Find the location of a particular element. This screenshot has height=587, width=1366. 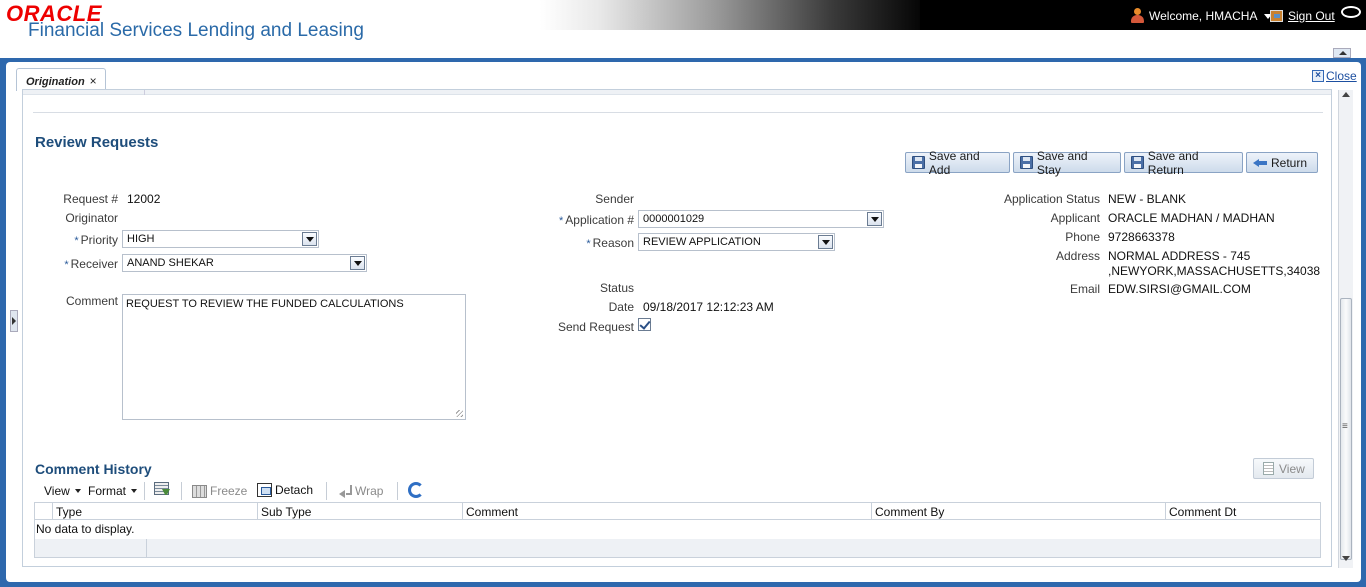

column-header-comment-dt: Comment Dt is located at coordinates (1242, 511).